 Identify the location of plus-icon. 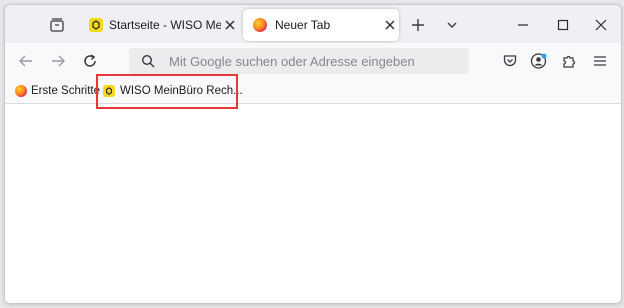
(418, 25).